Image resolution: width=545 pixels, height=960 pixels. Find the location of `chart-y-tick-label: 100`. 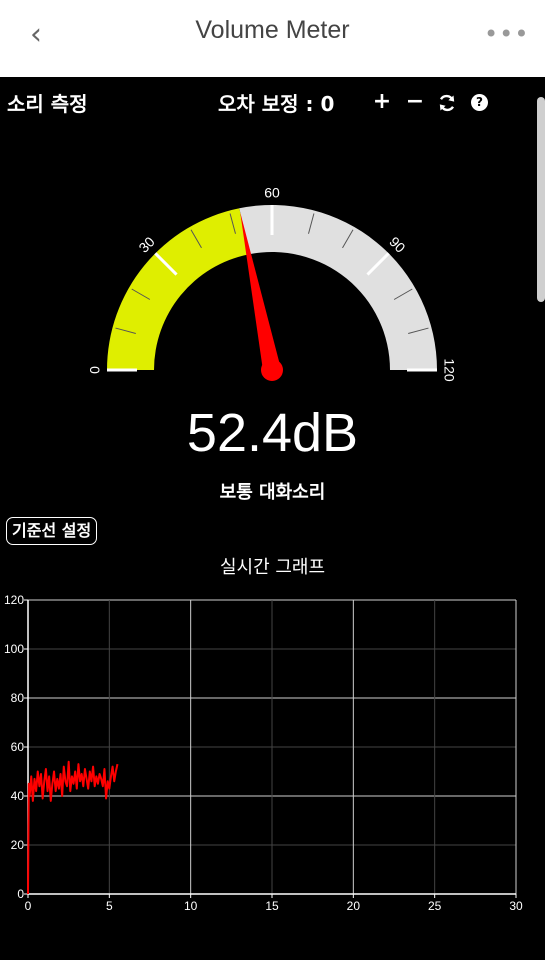

chart-y-tick-label: 100 is located at coordinates (14, 649).